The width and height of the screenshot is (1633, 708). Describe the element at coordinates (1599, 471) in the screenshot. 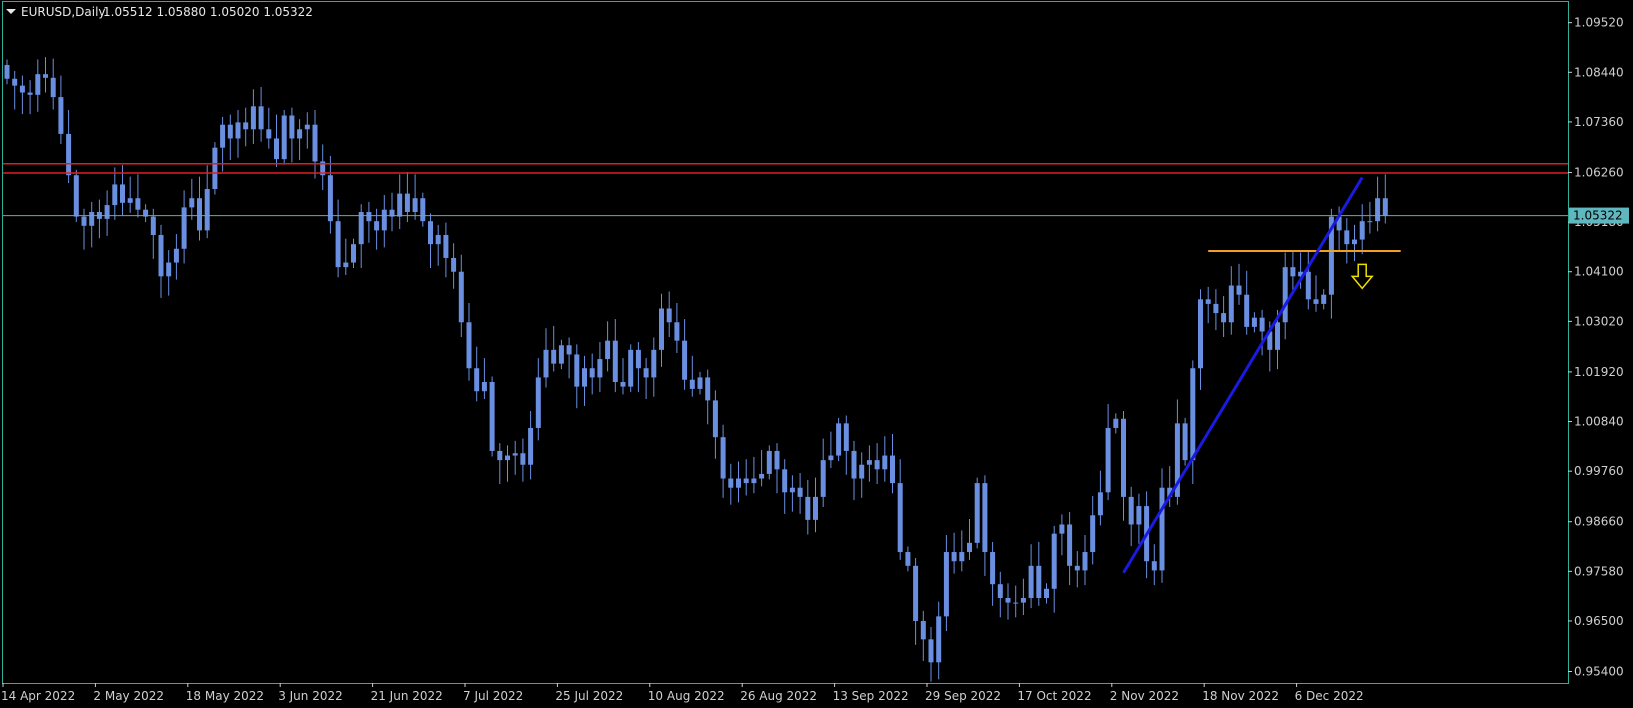

I see `y-tick-label: 0.99760` at that location.